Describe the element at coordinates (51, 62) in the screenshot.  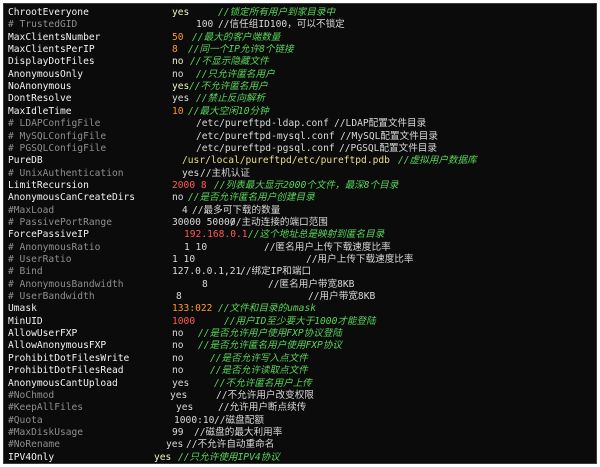
I see `config-key: DisplayDotFiles` at that location.